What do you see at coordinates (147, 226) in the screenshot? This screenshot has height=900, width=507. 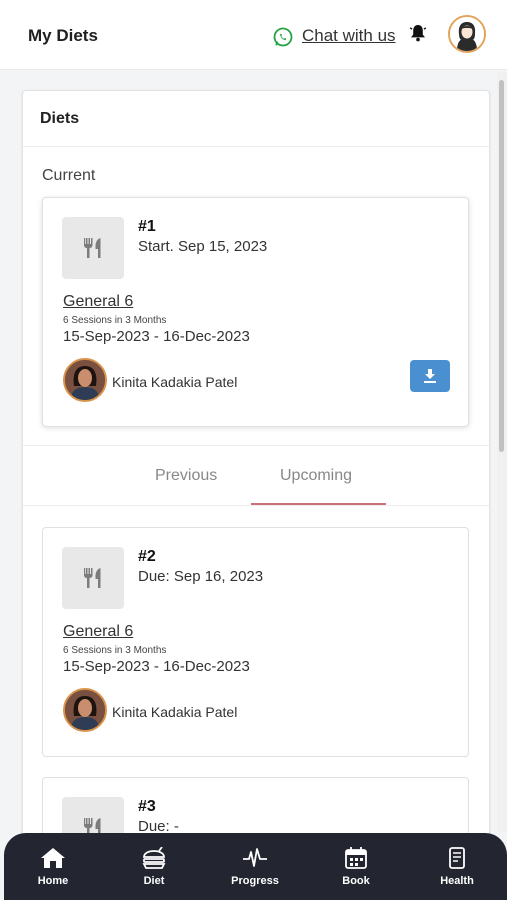 I see `diet-number: #1` at bounding box center [147, 226].